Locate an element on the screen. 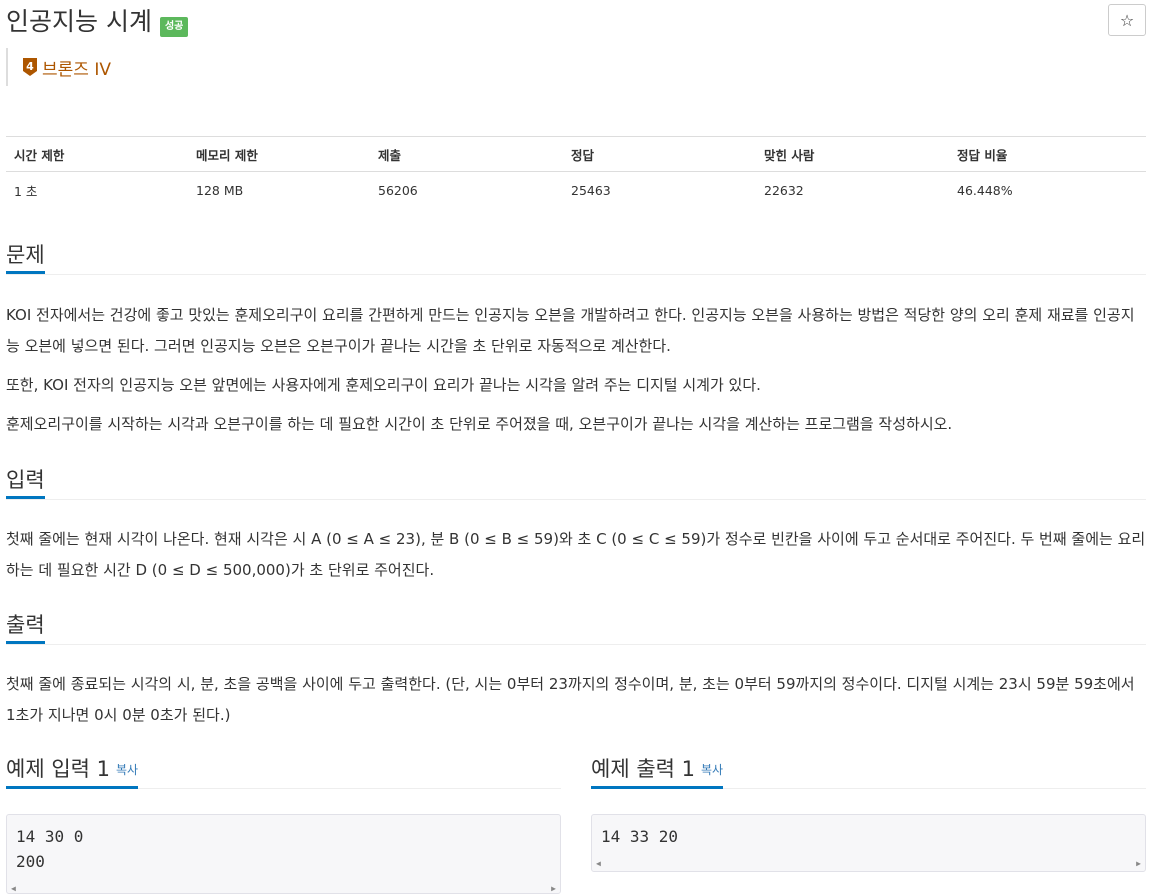 The width and height of the screenshot is (1159, 894). title-row: 인공지능 시계 성공 is located at coordinates (97, 22).